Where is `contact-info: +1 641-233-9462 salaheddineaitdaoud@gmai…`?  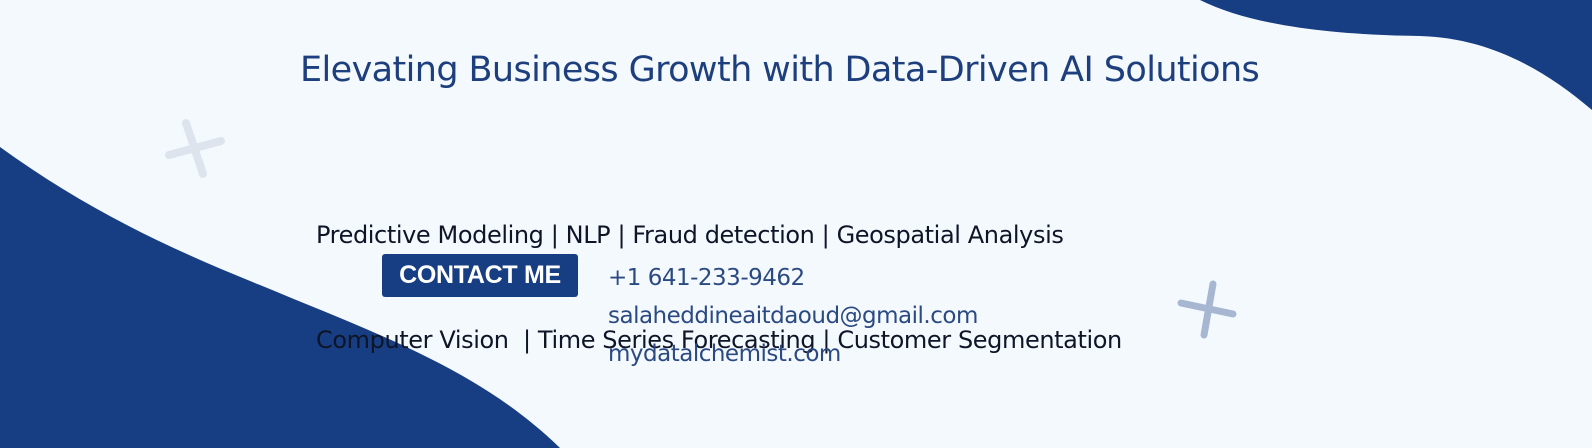
contact-info: +1 641-233-9462 salaheddineaitdaoud@gmai… is located at coordinates (793, 316).